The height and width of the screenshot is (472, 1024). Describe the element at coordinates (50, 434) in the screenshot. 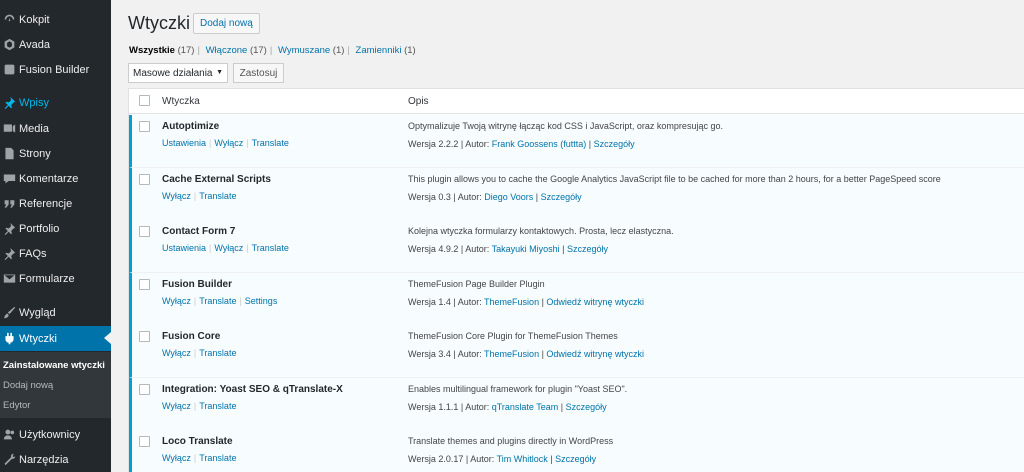

I see `sidebar-item-label: Użytkownicy` at that location.